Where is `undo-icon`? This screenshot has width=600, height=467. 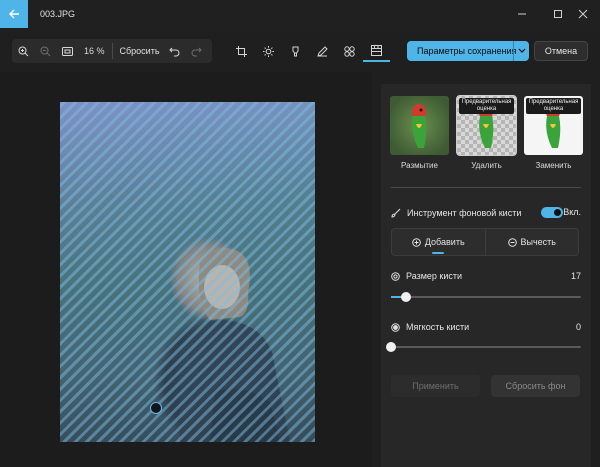
undo-icon is located at coordinates (174, 51).